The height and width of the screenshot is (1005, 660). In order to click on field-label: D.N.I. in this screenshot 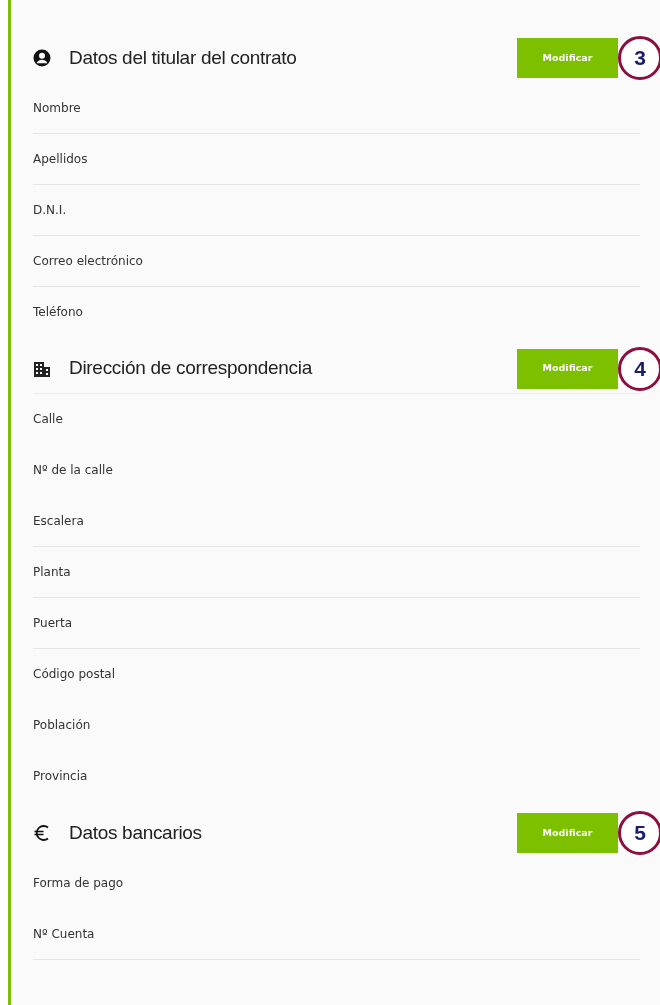, I will do `click(50, 210)`.